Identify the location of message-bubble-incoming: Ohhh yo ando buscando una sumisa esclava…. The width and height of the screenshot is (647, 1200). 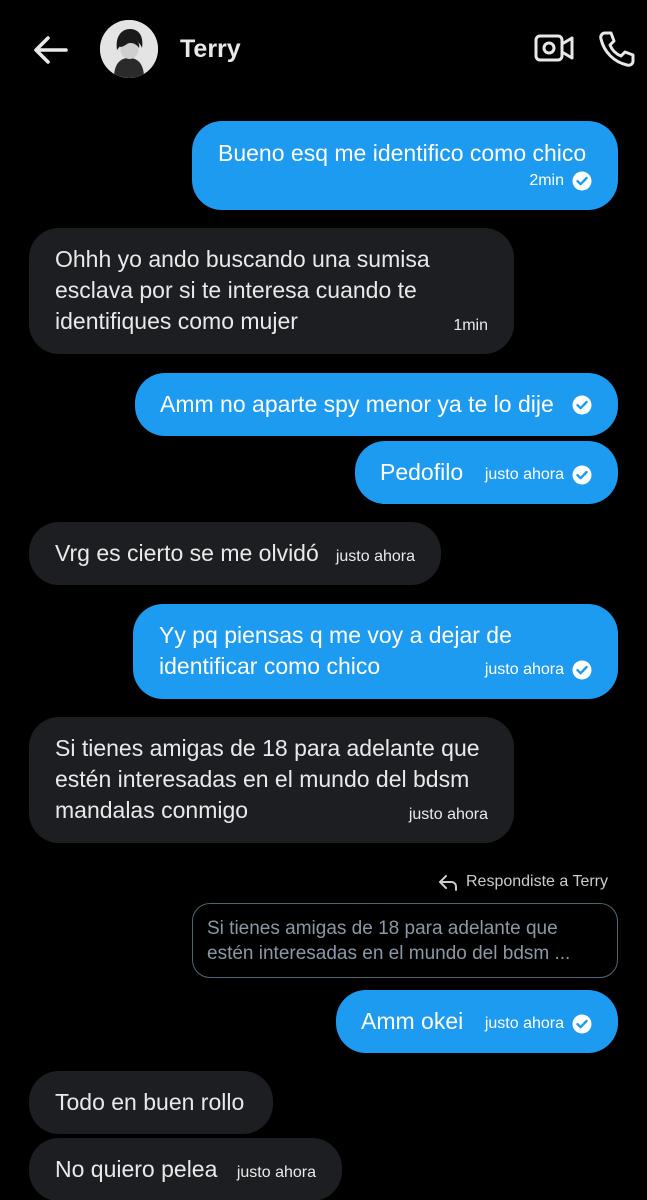
(271, 291).